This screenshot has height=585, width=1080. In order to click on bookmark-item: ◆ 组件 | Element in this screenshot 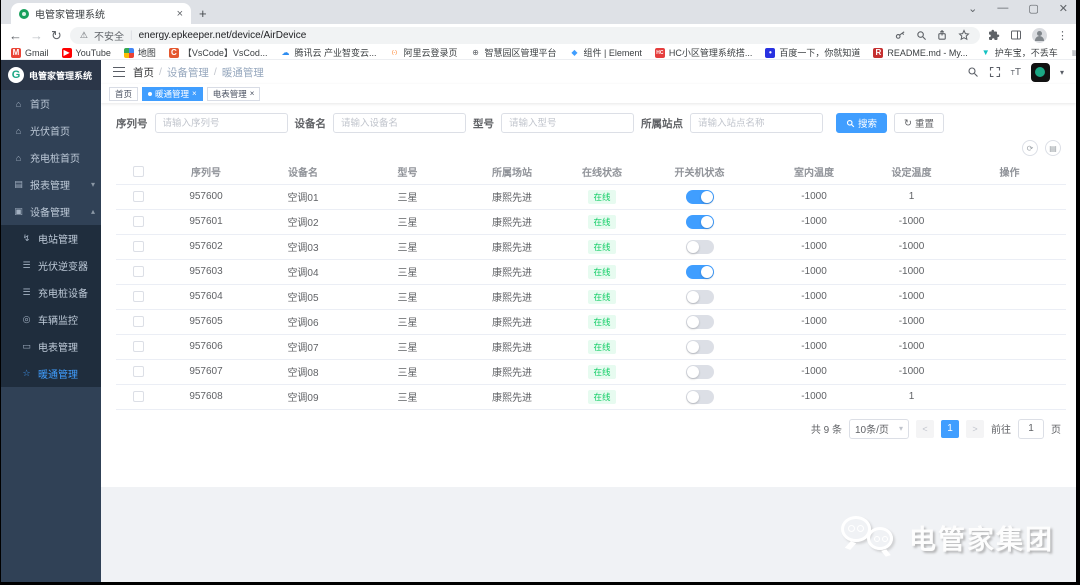, I will do `click(605, 52)`.